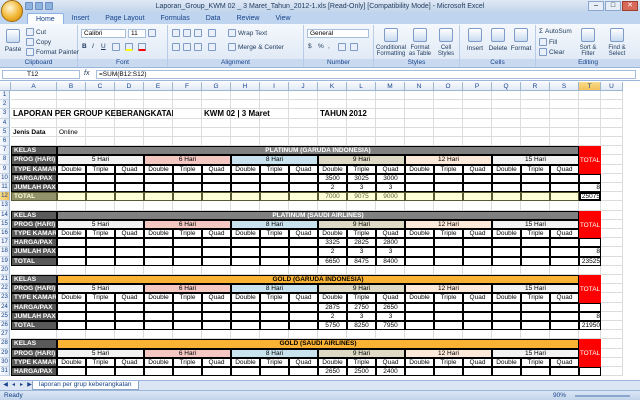 This screenshot has height=400, width=640. I want to click on name-box: T12, so click(41, 74).